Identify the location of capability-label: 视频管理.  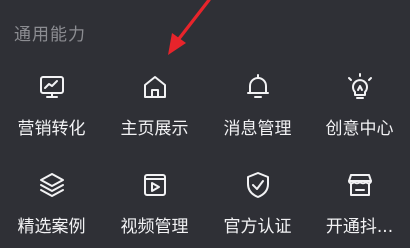
(154, 227).